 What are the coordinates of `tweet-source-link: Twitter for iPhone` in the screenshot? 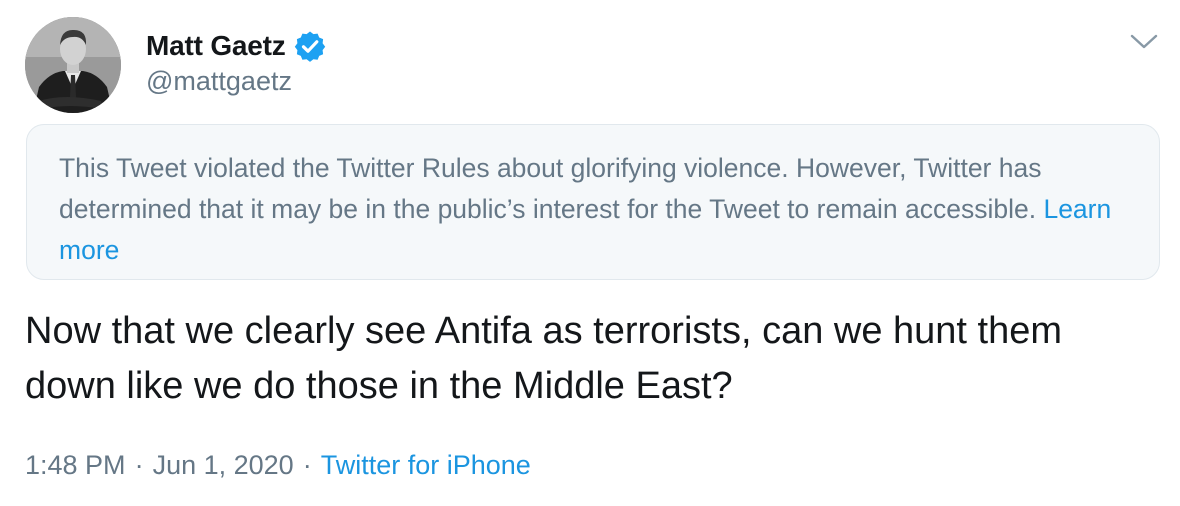 It's located at (426, 465).